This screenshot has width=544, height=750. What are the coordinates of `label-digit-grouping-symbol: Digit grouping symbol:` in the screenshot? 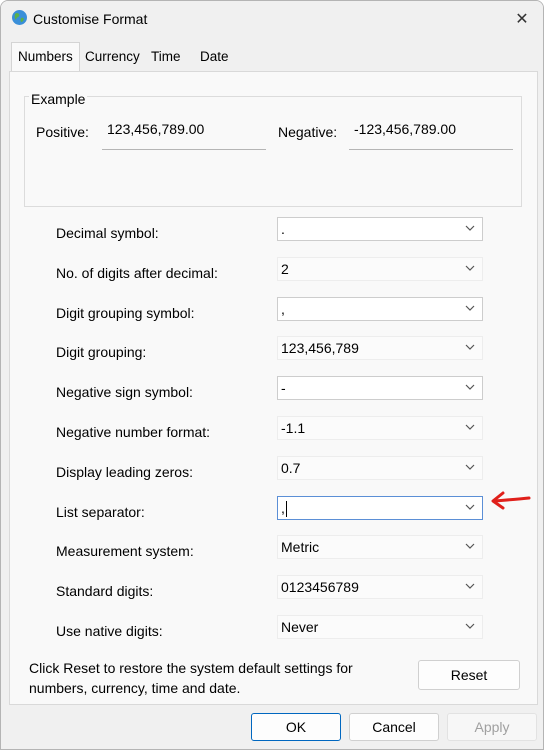 It's located at (125, 312).